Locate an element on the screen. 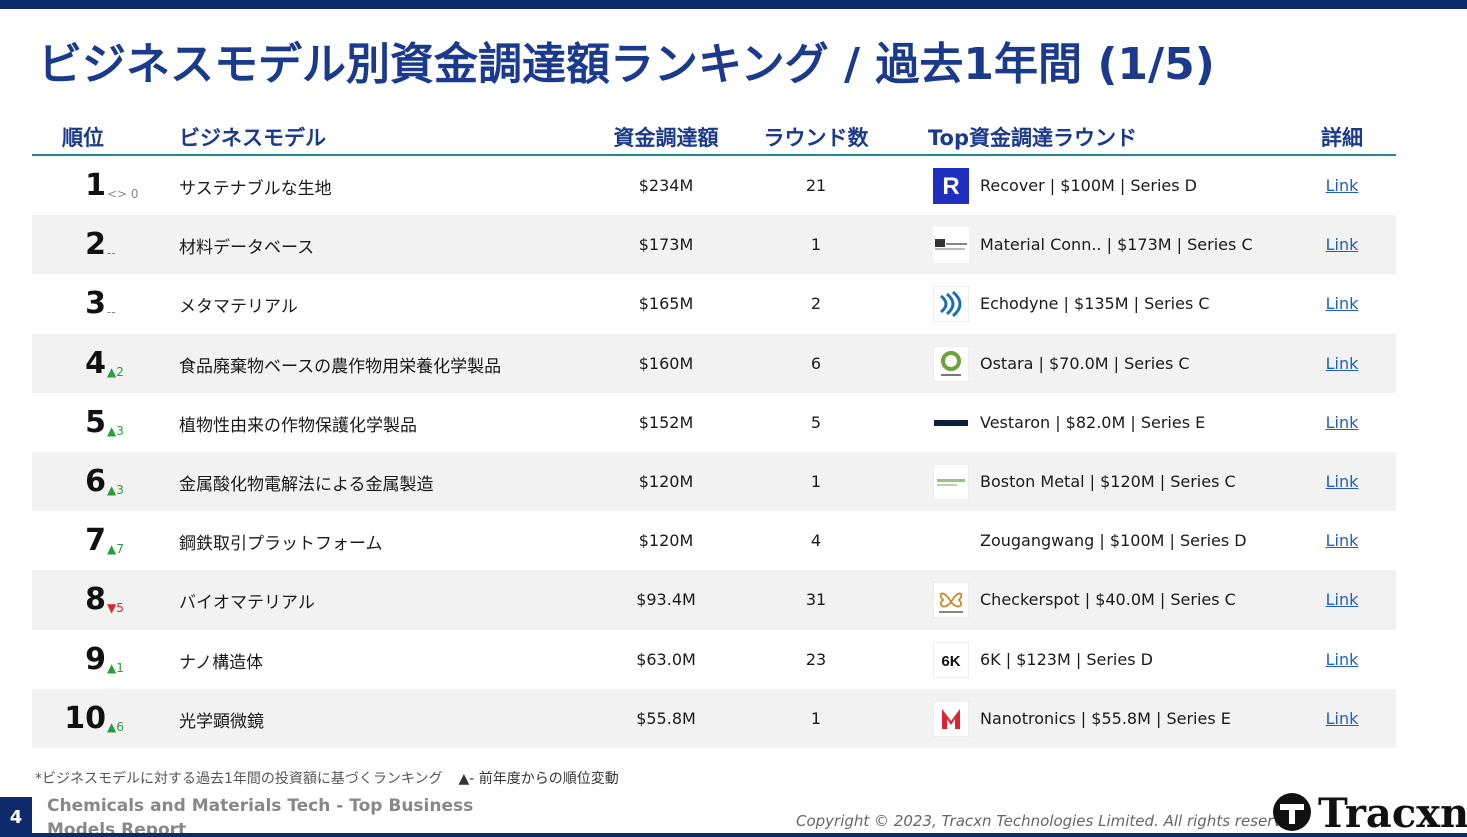 This screenshot has height=837, width=1467. rank-change: ▲1 is located at coordinates (115, 667).